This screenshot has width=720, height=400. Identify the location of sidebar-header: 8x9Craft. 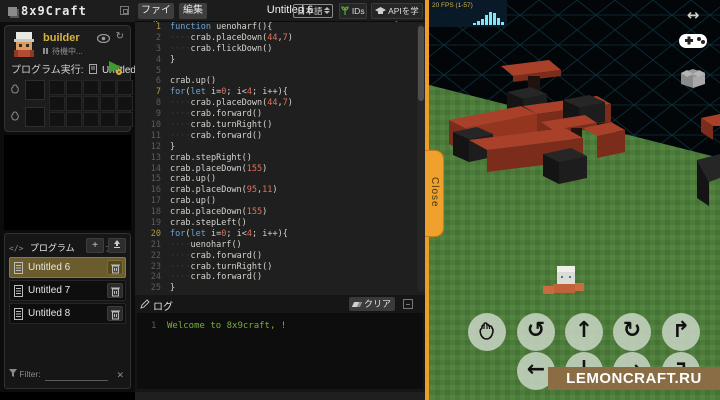
(67, 11).